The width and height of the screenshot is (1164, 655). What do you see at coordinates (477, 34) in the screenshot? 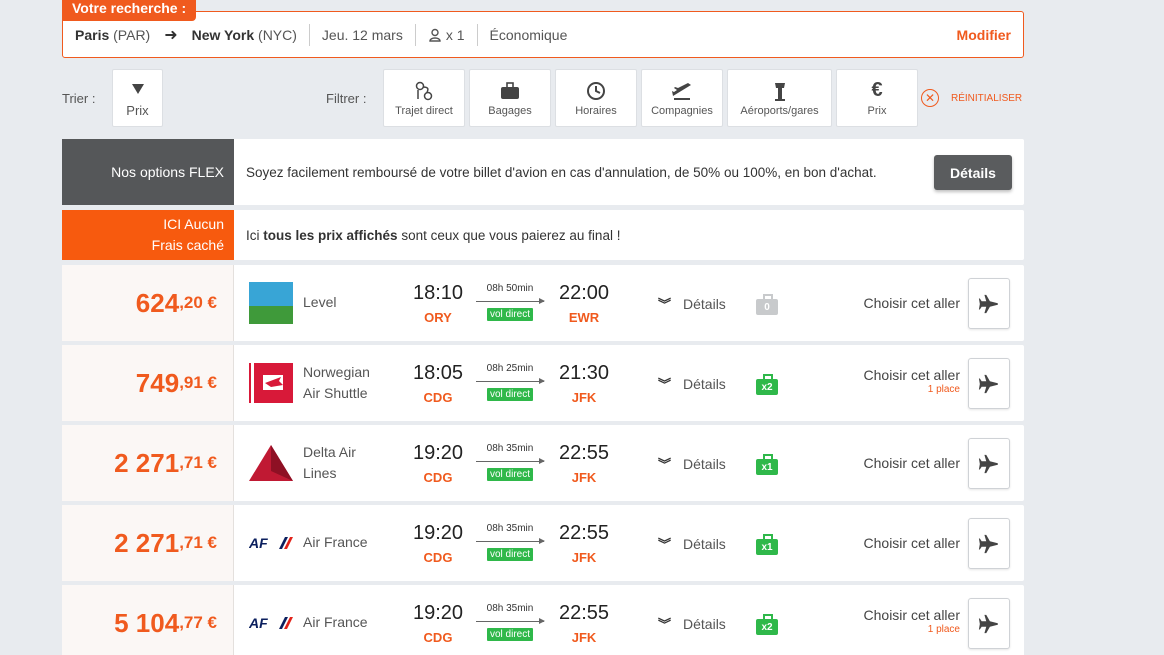
I see `separator` at bounding box center [477, 34].